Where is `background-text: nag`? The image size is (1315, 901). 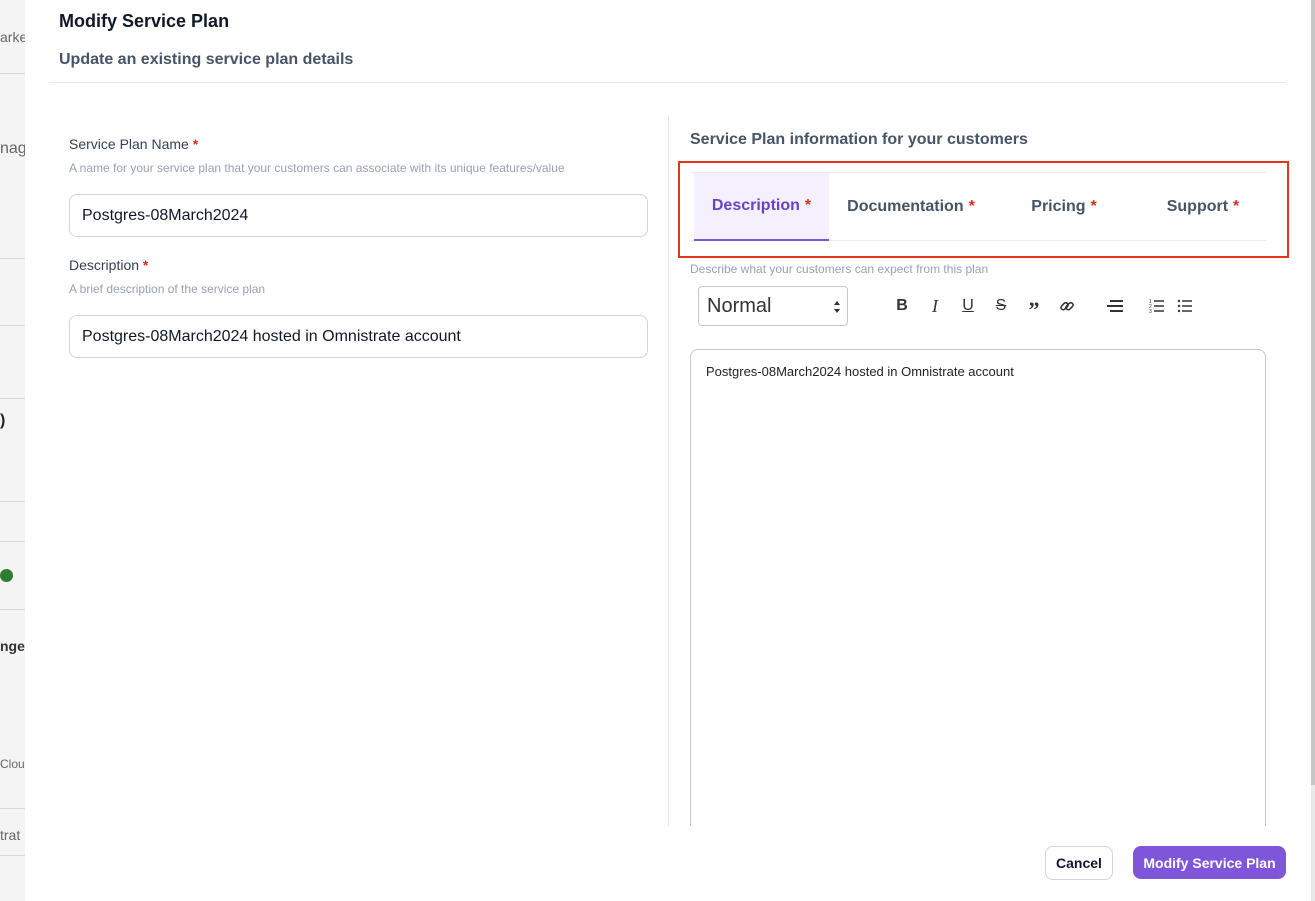
background-text: nag is located at coordinates (13, 148).